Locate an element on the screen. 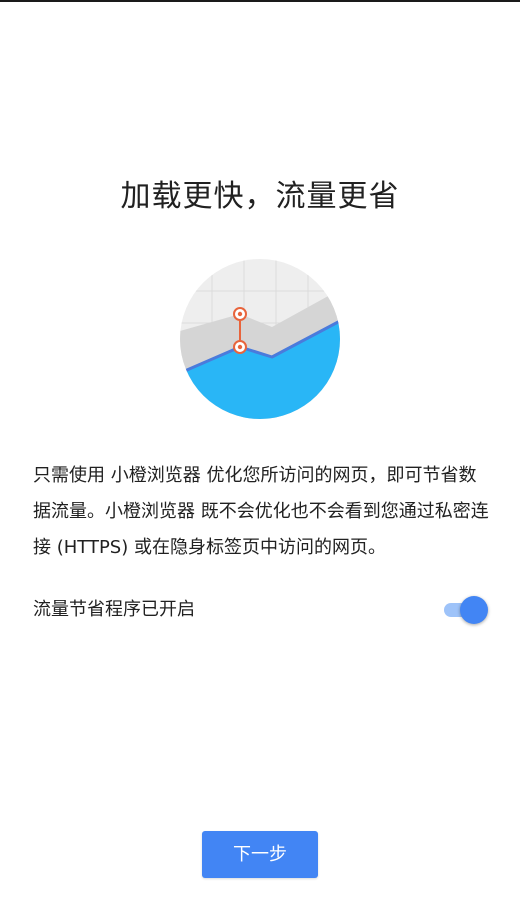 This screenshot has height=900, width=520. data-savings-chart-icon is located at coordinates (260, 339).